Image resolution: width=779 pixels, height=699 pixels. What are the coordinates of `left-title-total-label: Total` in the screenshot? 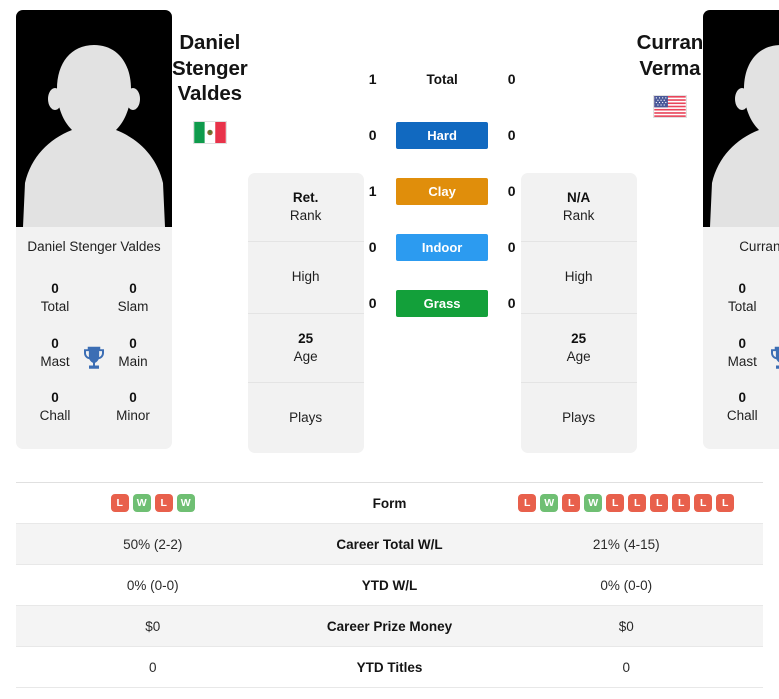 It's located at (55, 307).